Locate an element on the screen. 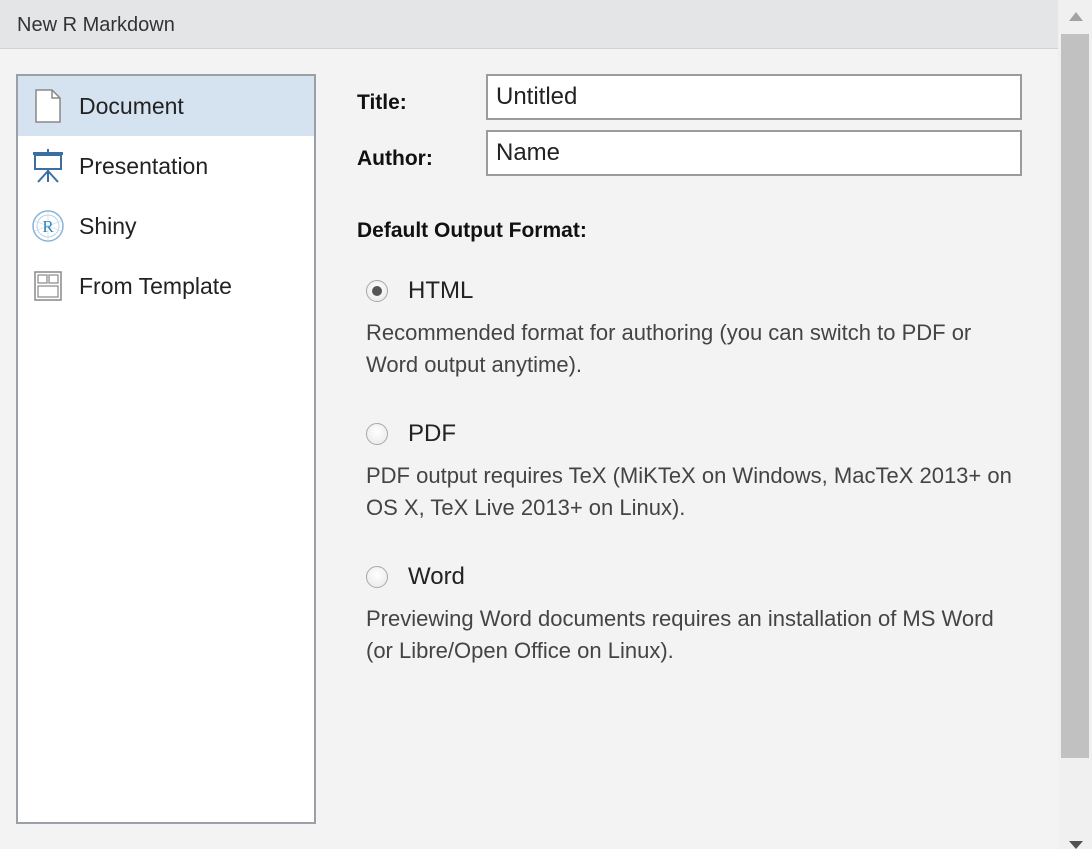  shiny-icon: R is located at coordinates (48, 226).